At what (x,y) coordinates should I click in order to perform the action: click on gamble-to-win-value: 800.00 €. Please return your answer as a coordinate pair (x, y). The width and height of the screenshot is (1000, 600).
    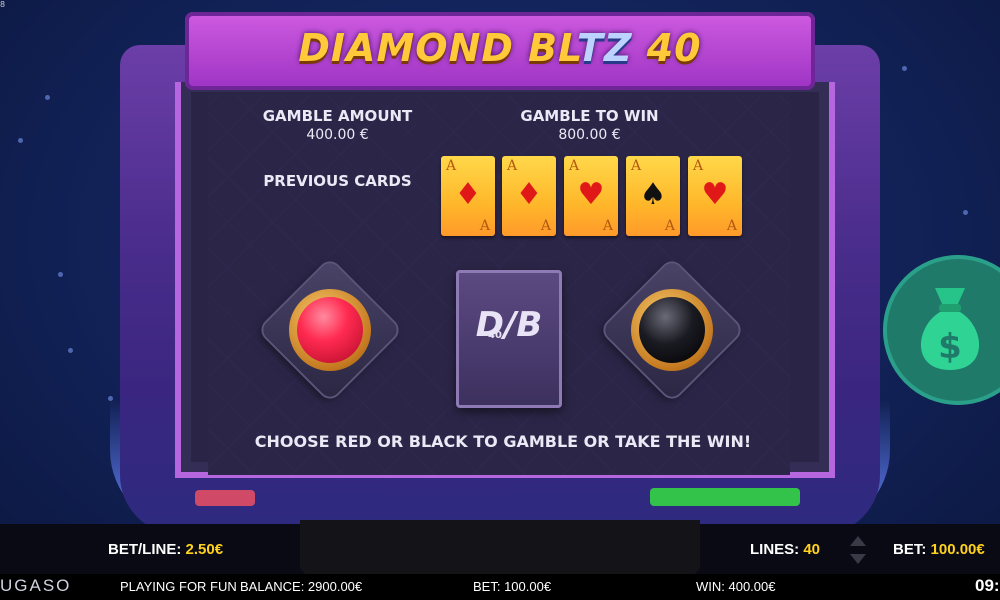
    Looking at the image, I should click on (589, 135).